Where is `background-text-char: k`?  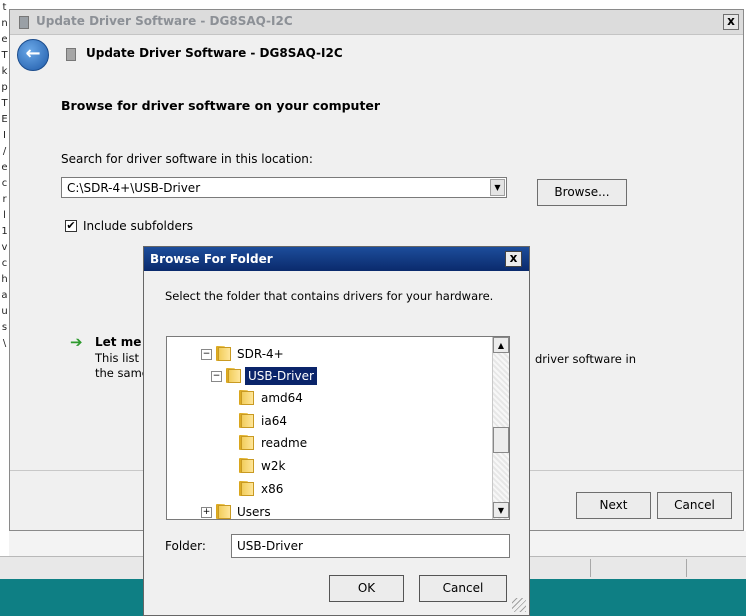 background-text-char: k is located at coordinates (4, 71).